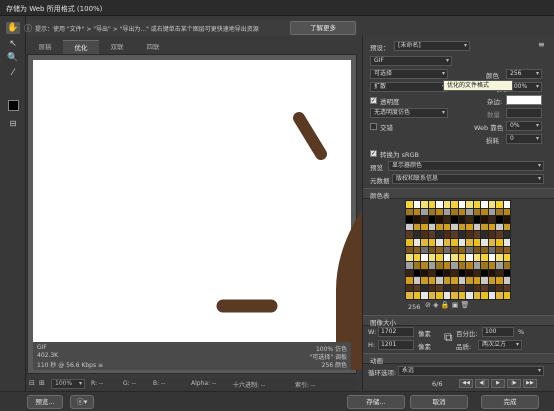 The image size is (554, 411). I want to click on zoom-in-icon: ⊞, so click(42, 383).